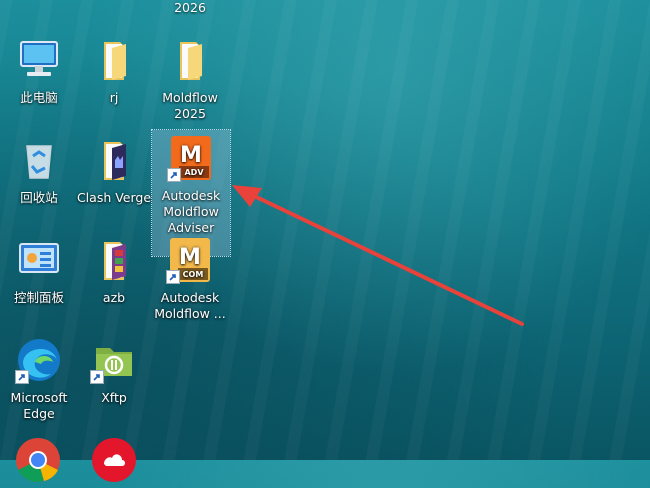 This screenshot has height=488, width=650. Describe the element at coordinates (378, 255) in the screenshot. I see `annotation-arrow` at that location.